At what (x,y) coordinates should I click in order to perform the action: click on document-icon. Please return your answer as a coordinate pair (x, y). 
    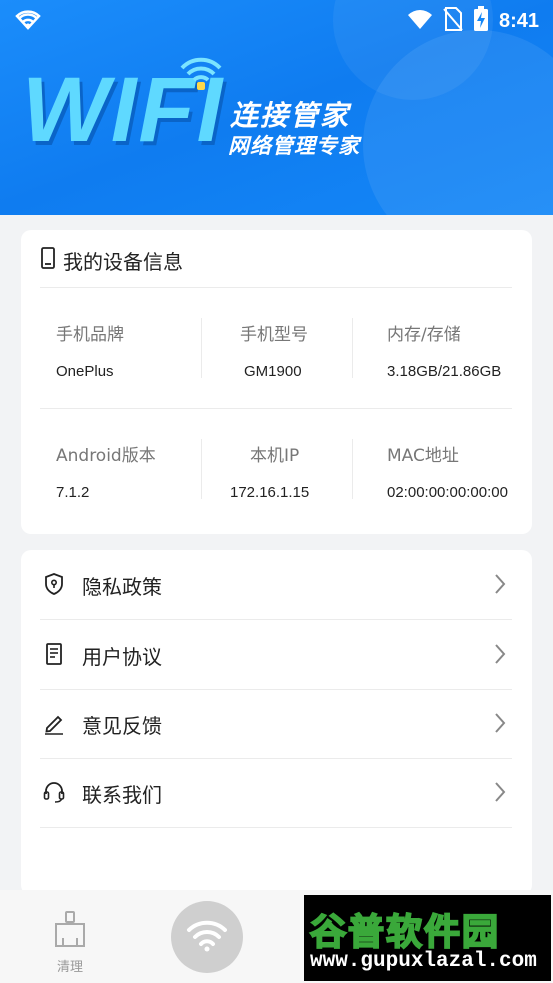
    Looking at the image, I should click on (54, 654).